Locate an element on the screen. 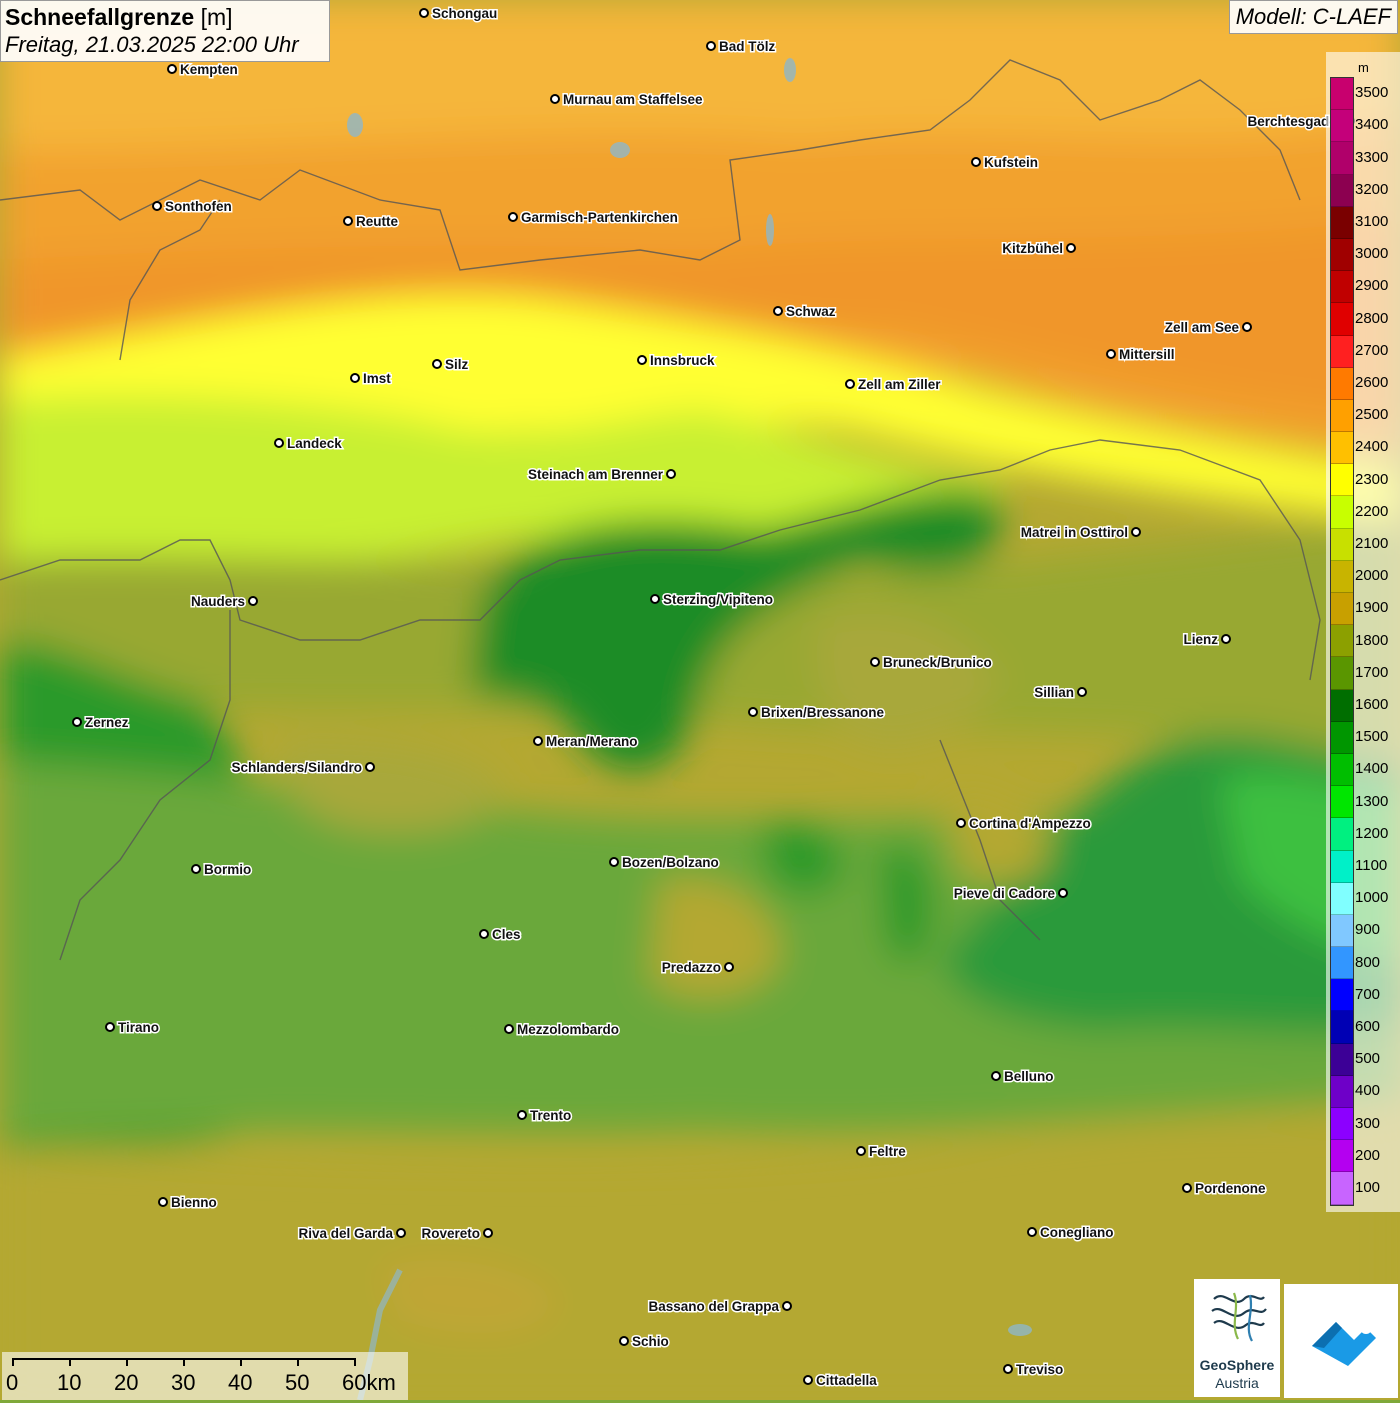 The image size is (1400, 1403). city-label: Tirano is located at coordinates (138, 1027).